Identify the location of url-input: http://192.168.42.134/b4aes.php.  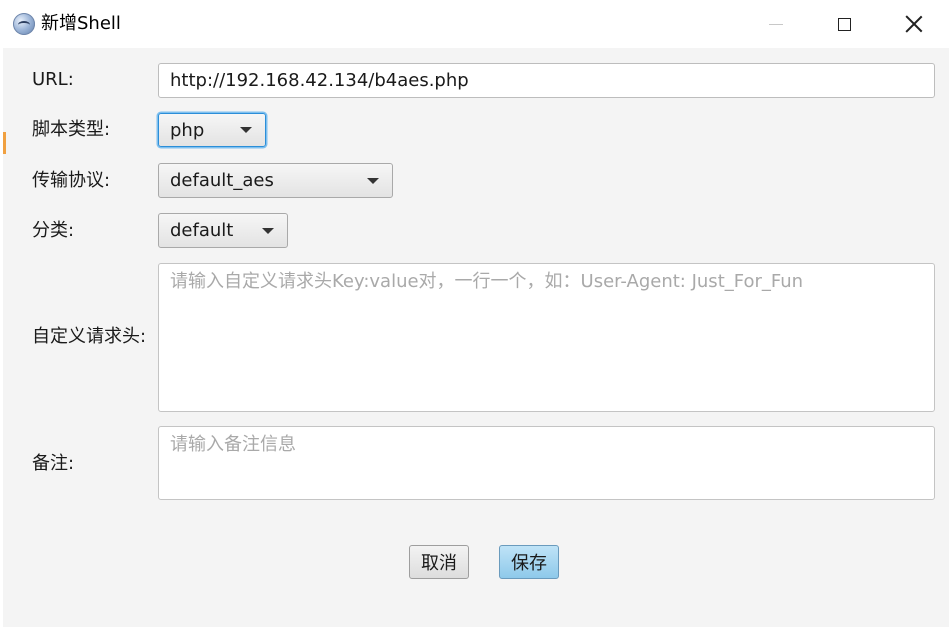
(546, 80).